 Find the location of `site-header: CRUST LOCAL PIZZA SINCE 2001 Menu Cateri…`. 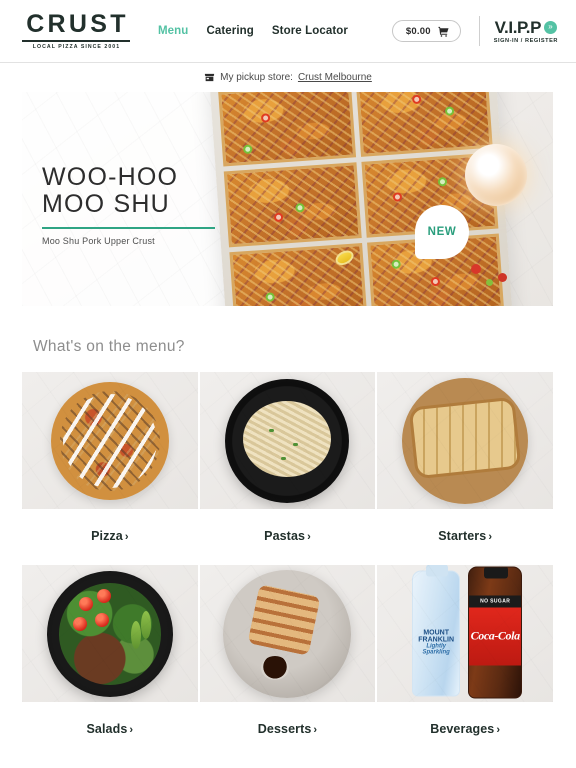

site-header: CRUST LOCAL PIZZA SINCE 2001 Menu Cateri… is located at coordinates (288, 31).